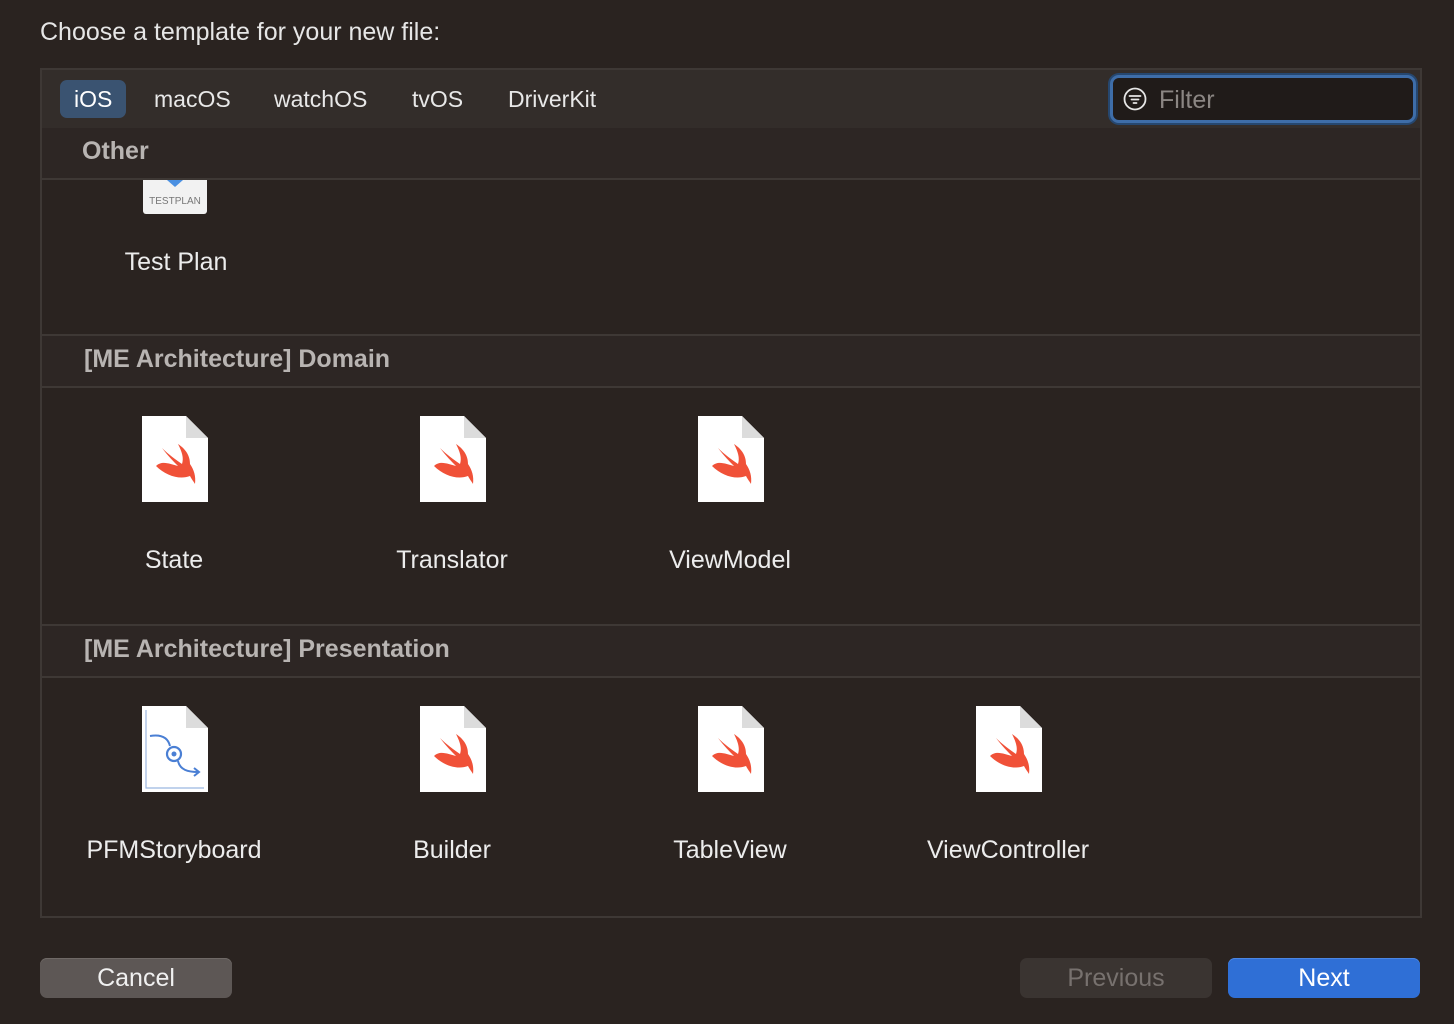  I want to click on template-label: Builder, so click(452, 850).